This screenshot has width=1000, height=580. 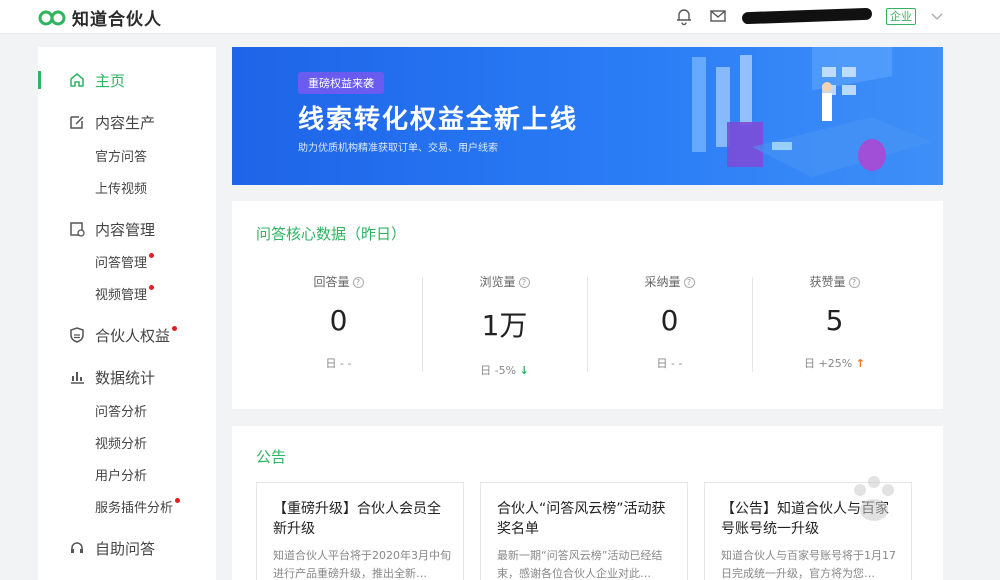 I want to click on stat-value: 5, so click(x=834, y=320).